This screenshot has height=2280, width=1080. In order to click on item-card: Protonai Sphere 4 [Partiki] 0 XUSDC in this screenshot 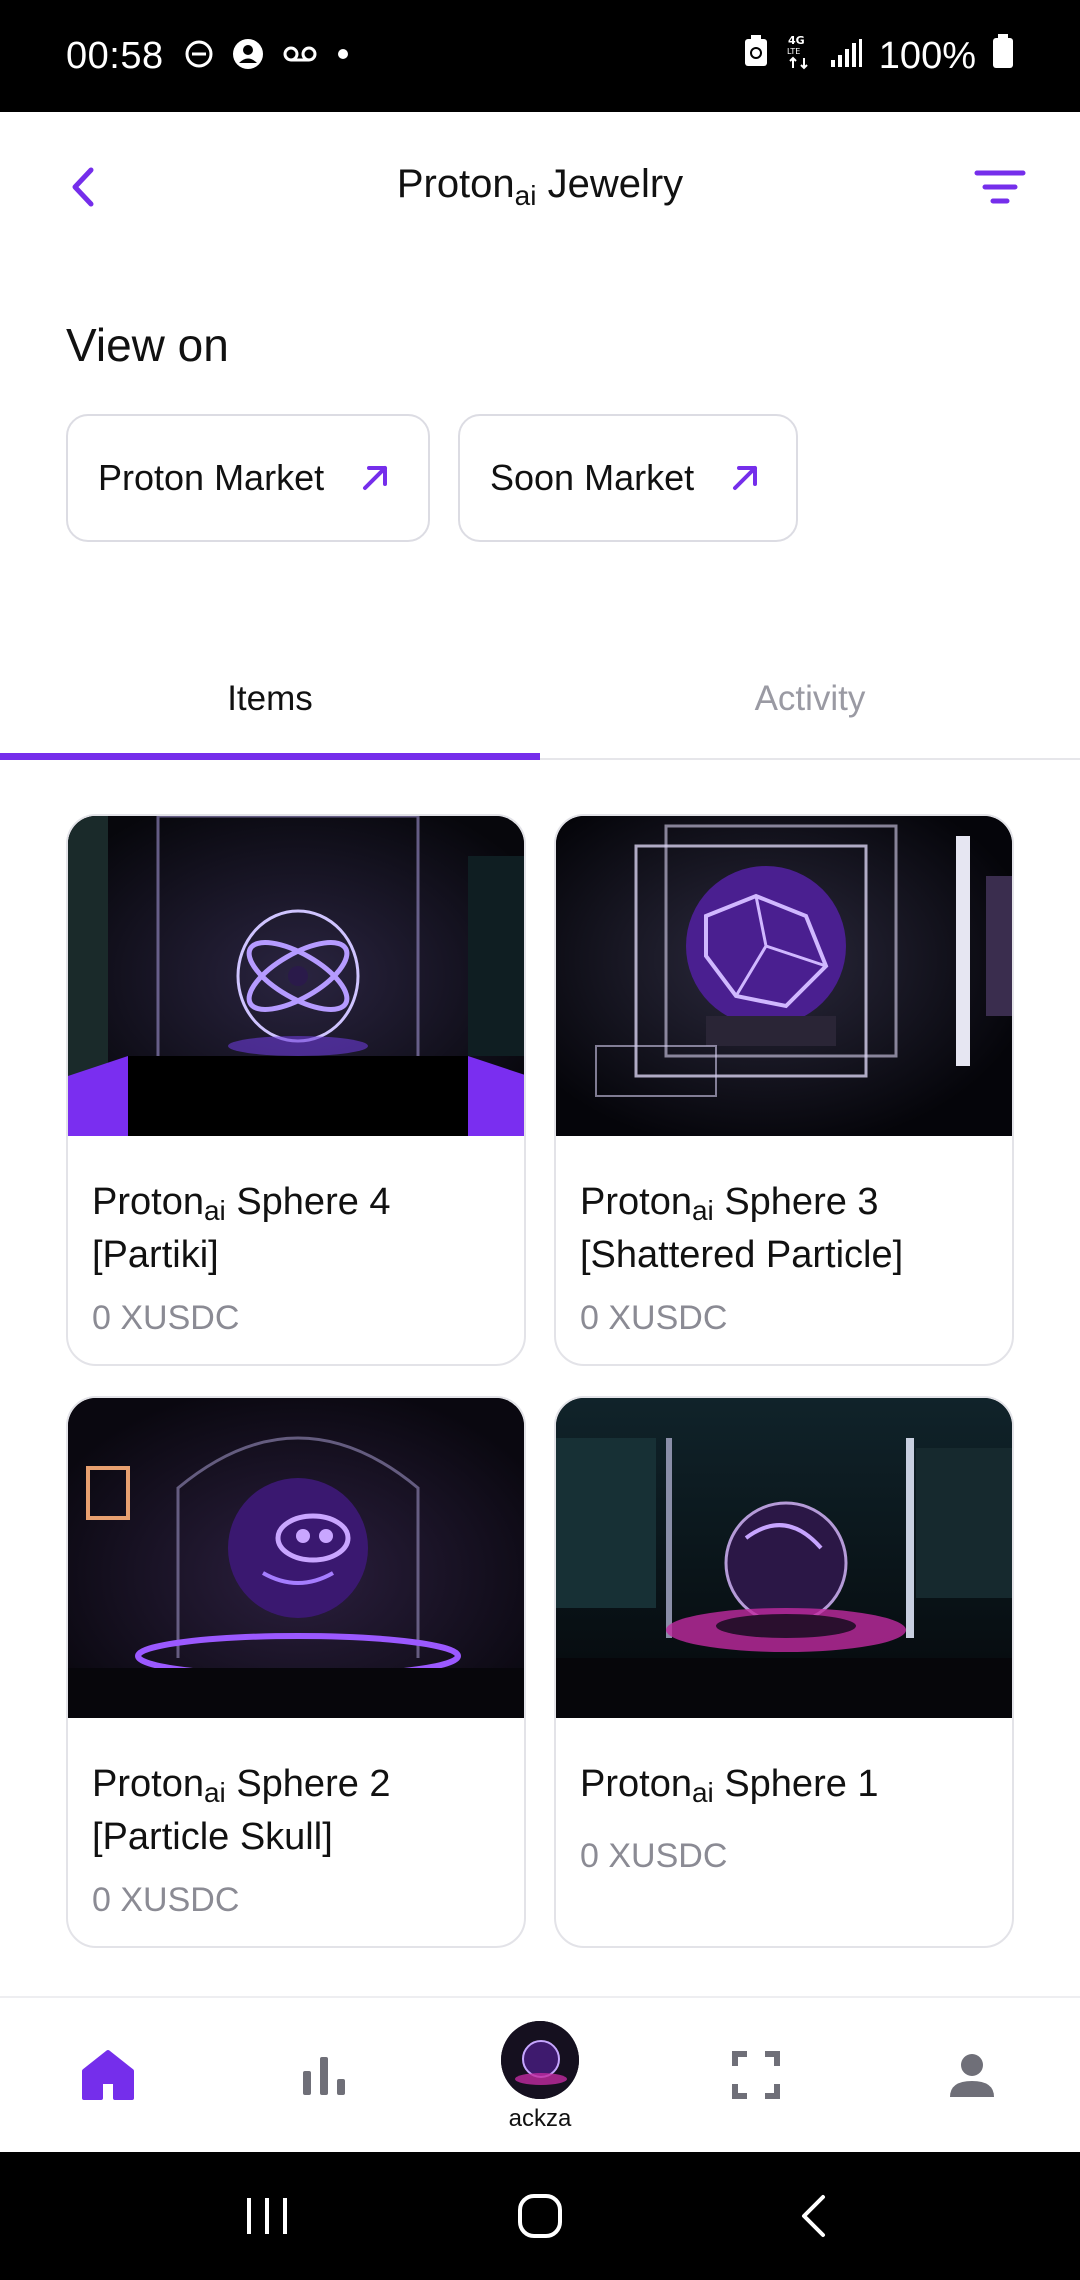, I will do `click(296, 1090)`.